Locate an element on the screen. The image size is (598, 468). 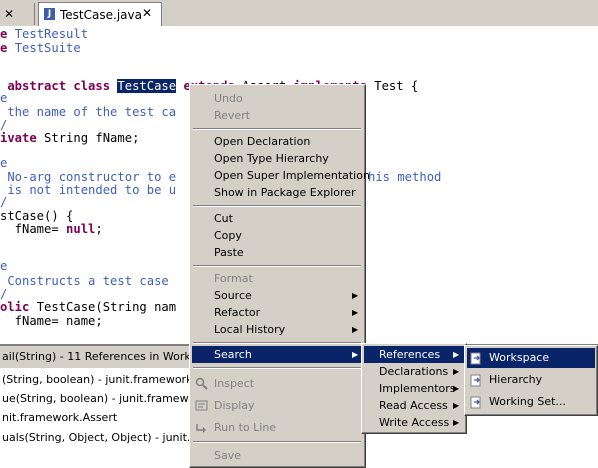
code-line: fName= name; is located at coordinates (51, 321).